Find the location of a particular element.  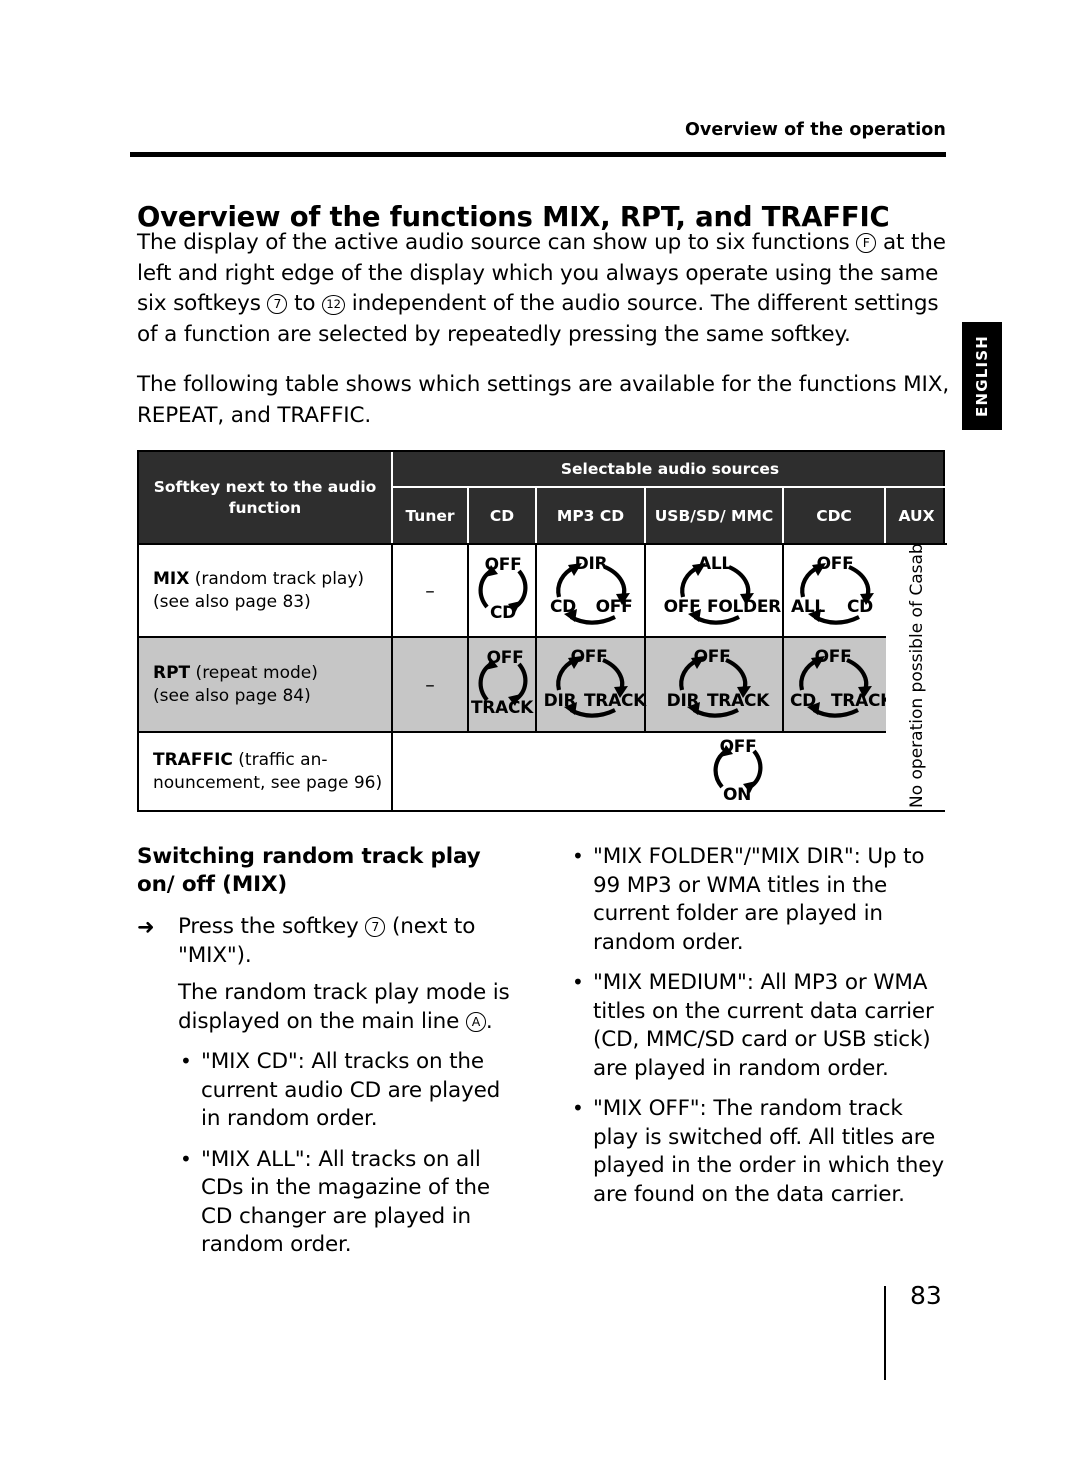

cell-aux-no-operation: No operation possible of Casablanca is located at coordinates (916, 676).